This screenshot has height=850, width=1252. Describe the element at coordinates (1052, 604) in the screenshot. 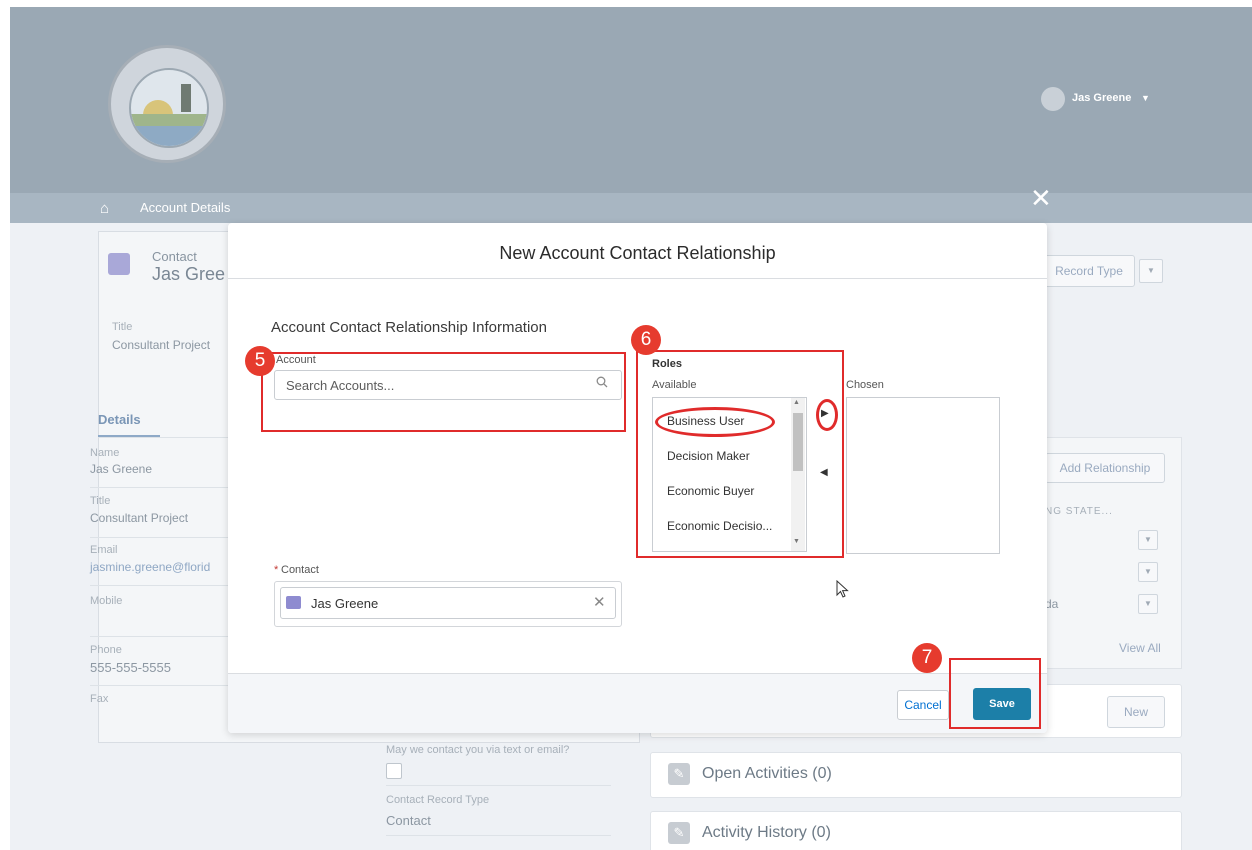

I see `row-cell-text: da` at that location.